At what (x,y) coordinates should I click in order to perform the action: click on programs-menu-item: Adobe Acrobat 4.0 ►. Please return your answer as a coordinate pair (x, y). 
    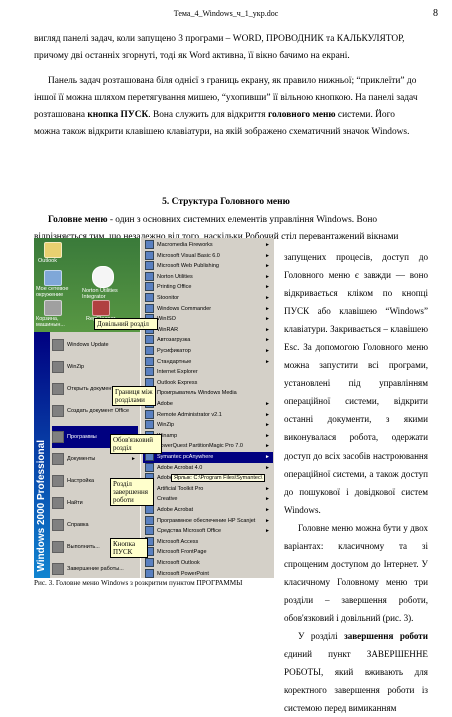
    Looking at the image, I should click on (208, 468).